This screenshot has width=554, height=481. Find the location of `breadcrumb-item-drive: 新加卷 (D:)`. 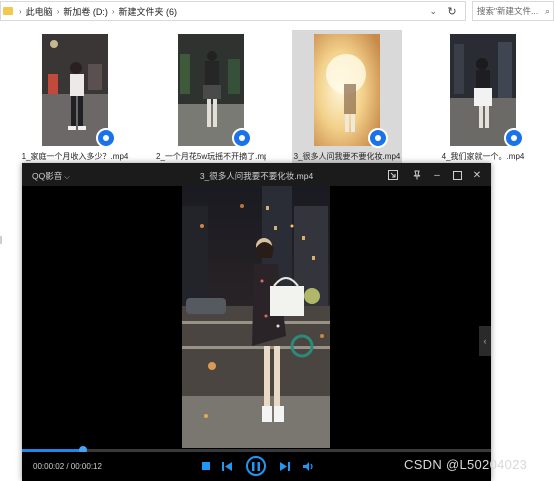

breadcrumb-item-drive: 新加卷 (D:) is located at coordinates (85, 11).